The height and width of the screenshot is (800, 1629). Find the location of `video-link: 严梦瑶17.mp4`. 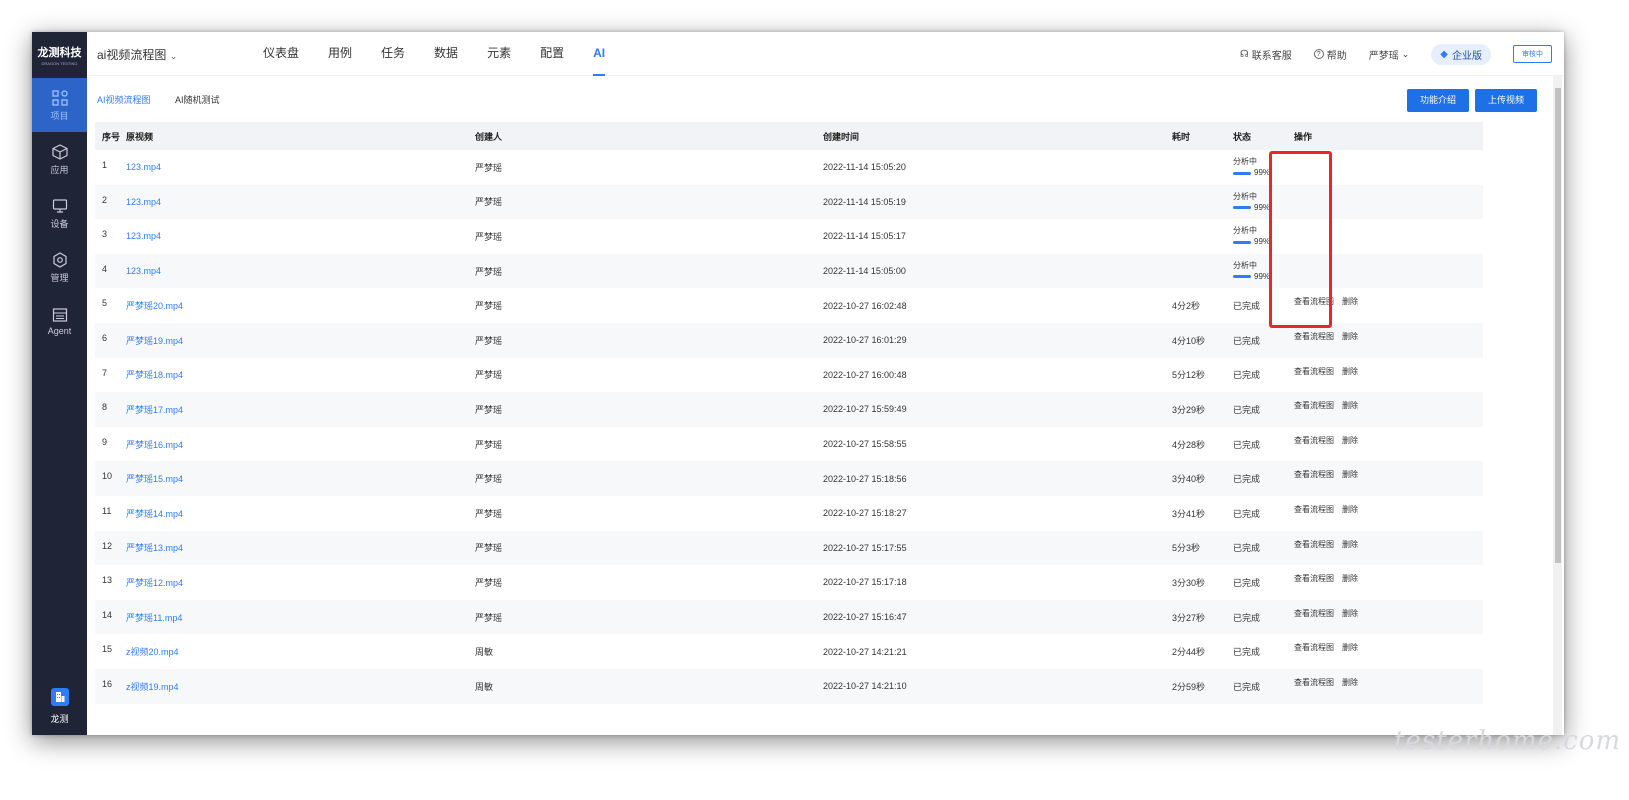

video-link: 严梦瑶17.mp4 is located at coordinates (154, 410).